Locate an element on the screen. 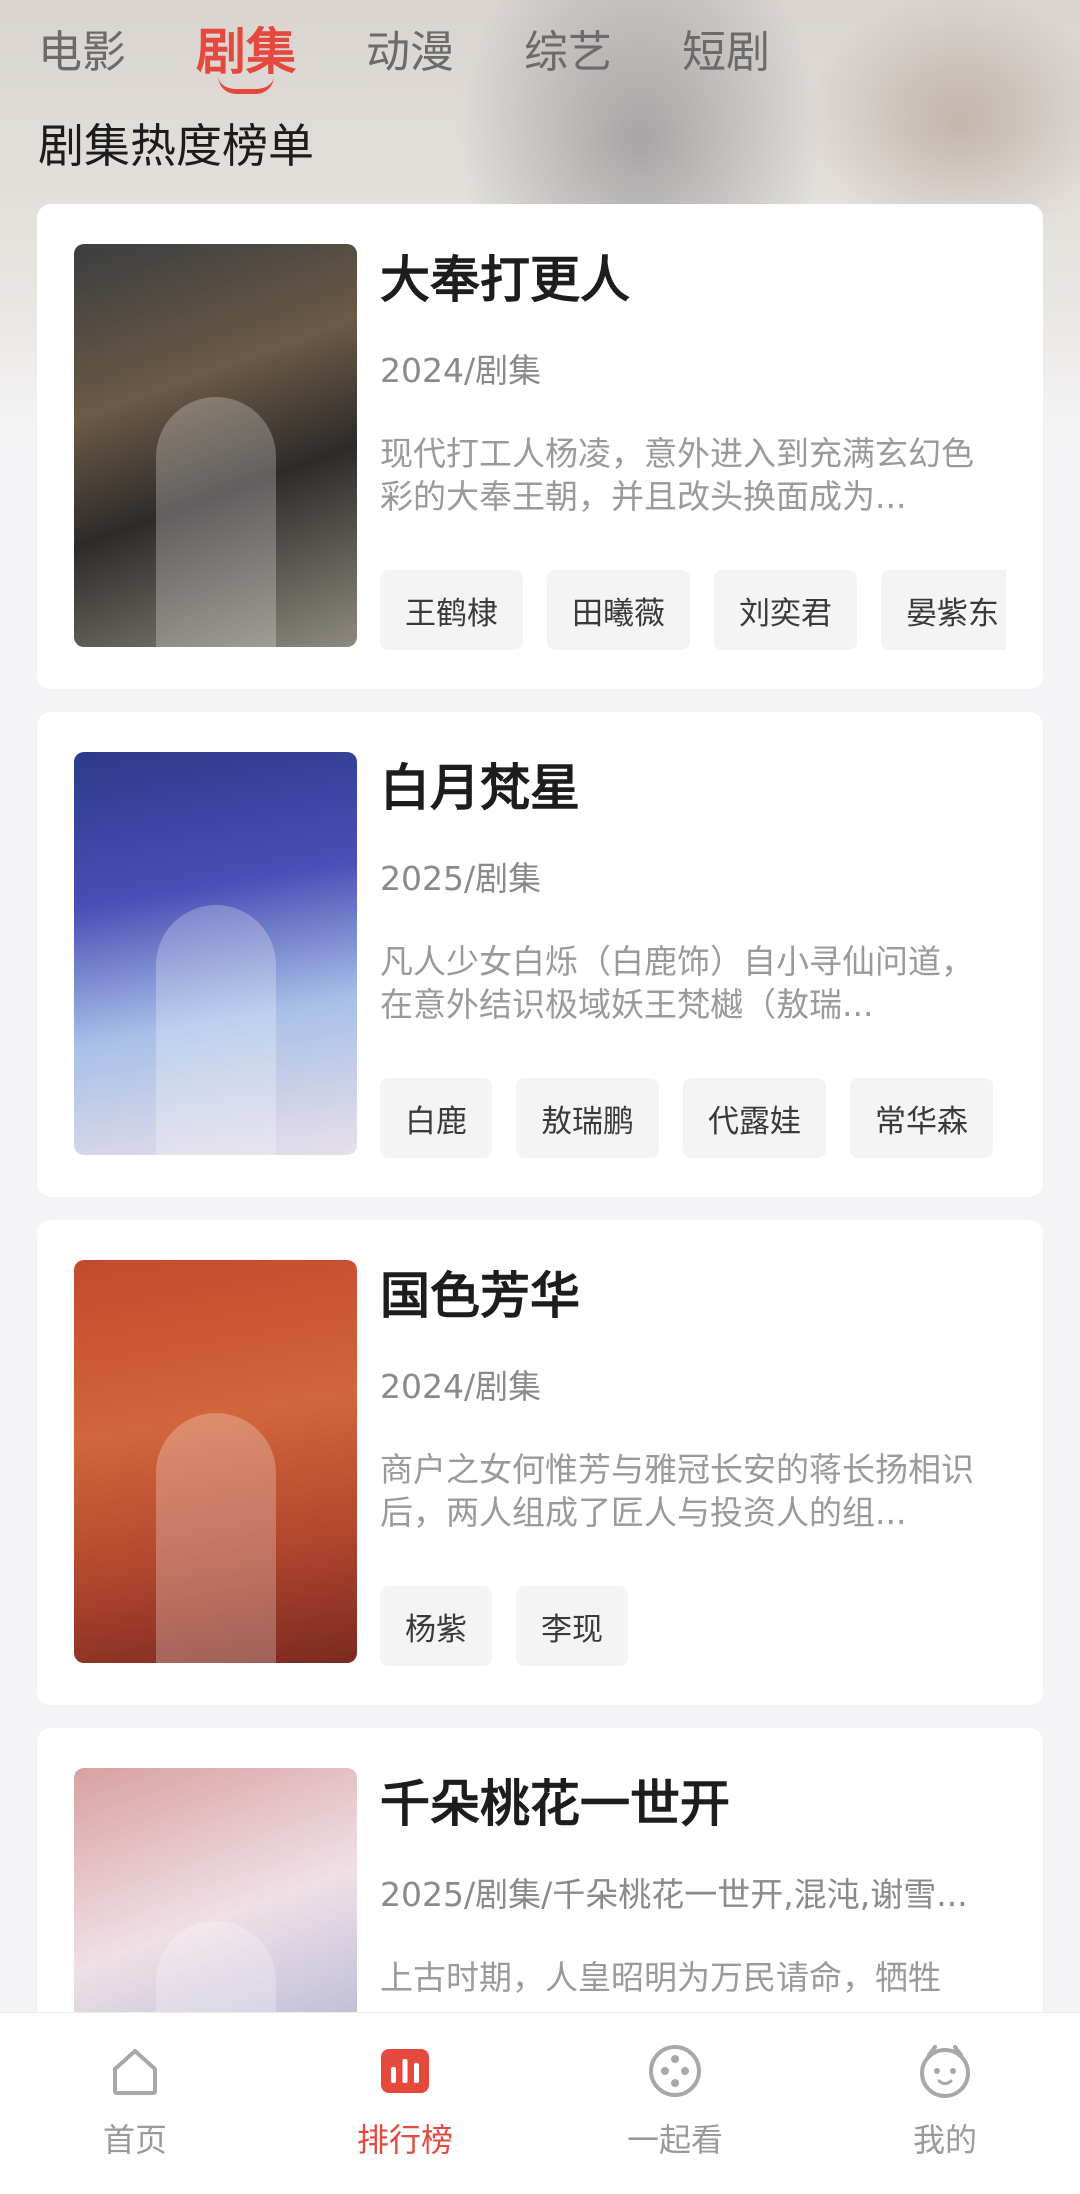  tab-short-drama: 短剧 is located at coordinates (726, 48).